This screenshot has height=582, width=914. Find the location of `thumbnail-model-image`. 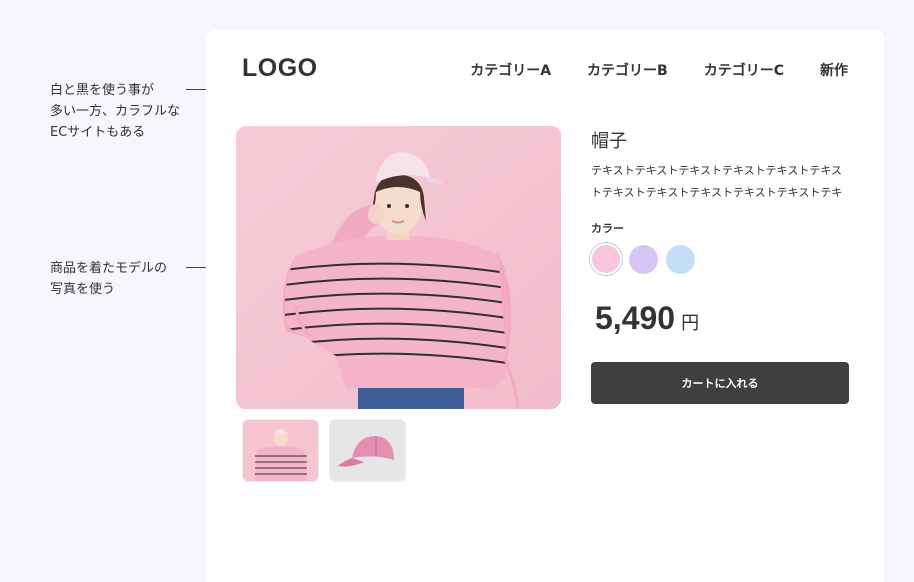

thumbnail-model-image is located at coordinates (280, 450).